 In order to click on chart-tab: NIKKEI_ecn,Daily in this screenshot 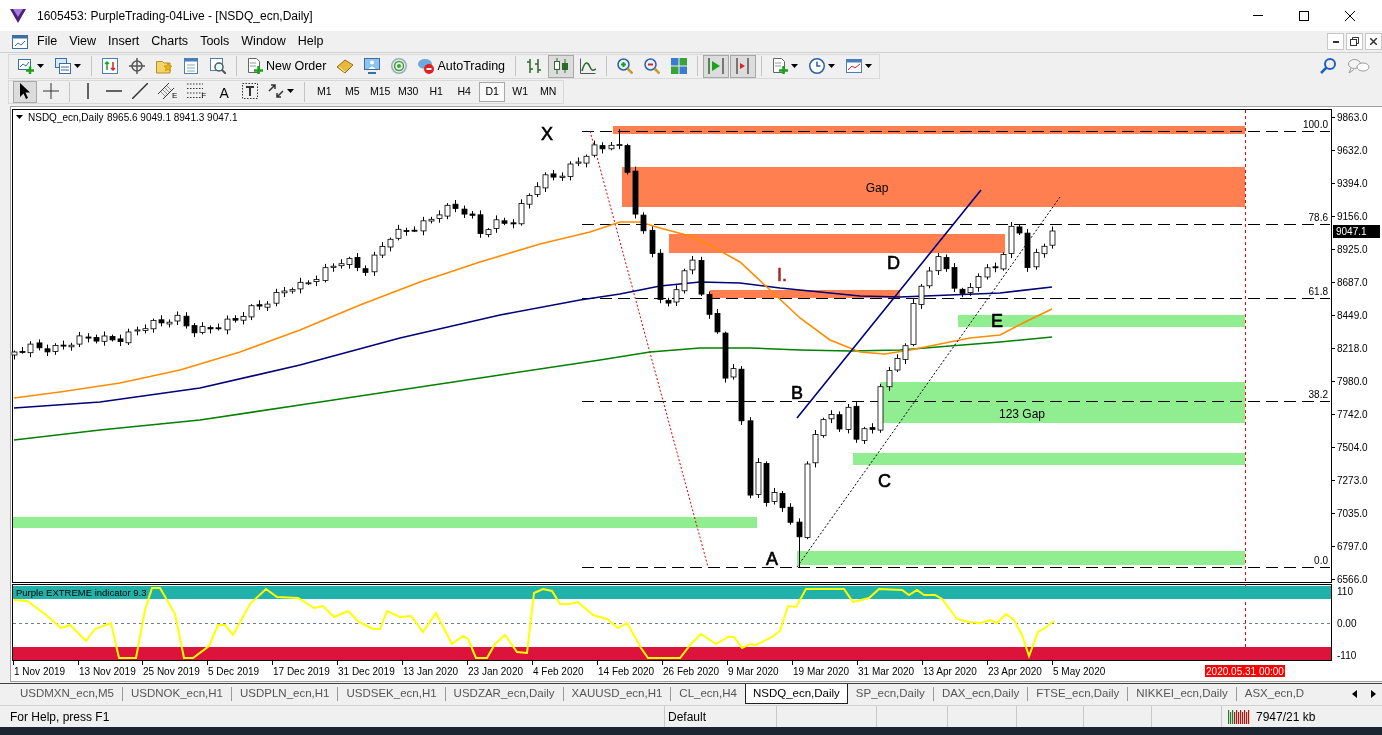, I will do `click(1182, 694)`.